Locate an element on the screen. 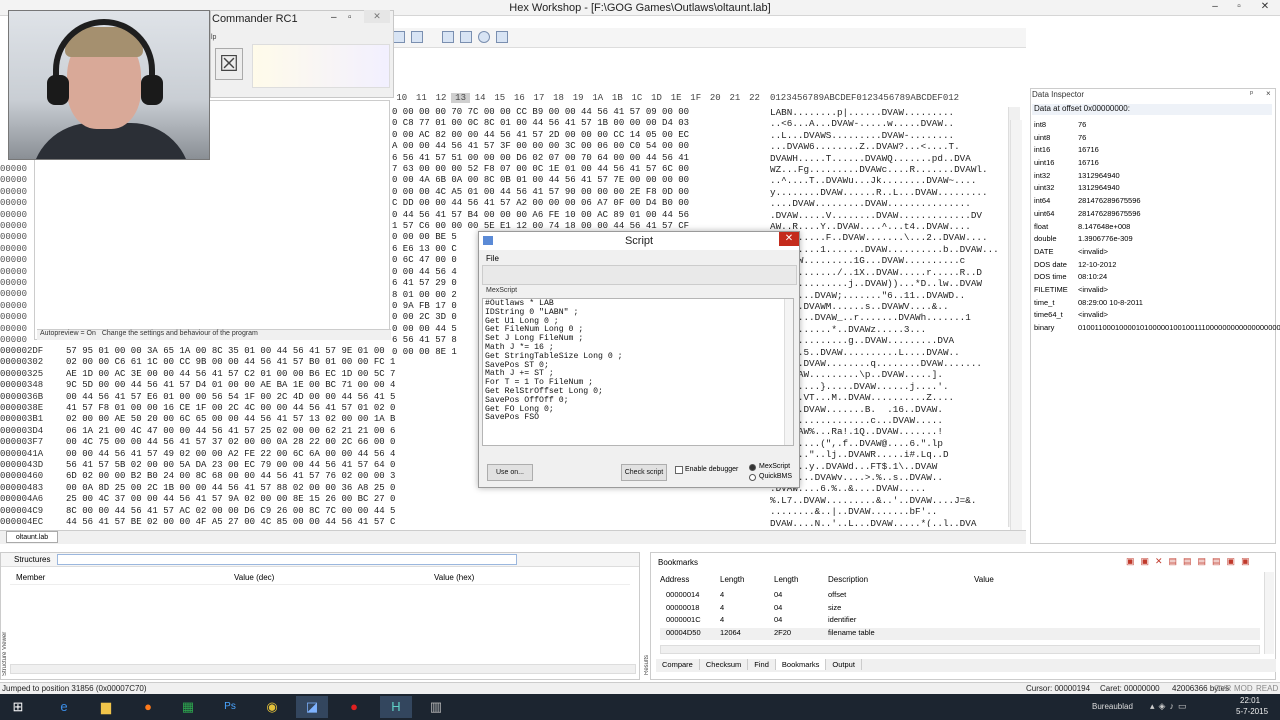  script-editor-scrollbar is located at coordinates (788, 372).